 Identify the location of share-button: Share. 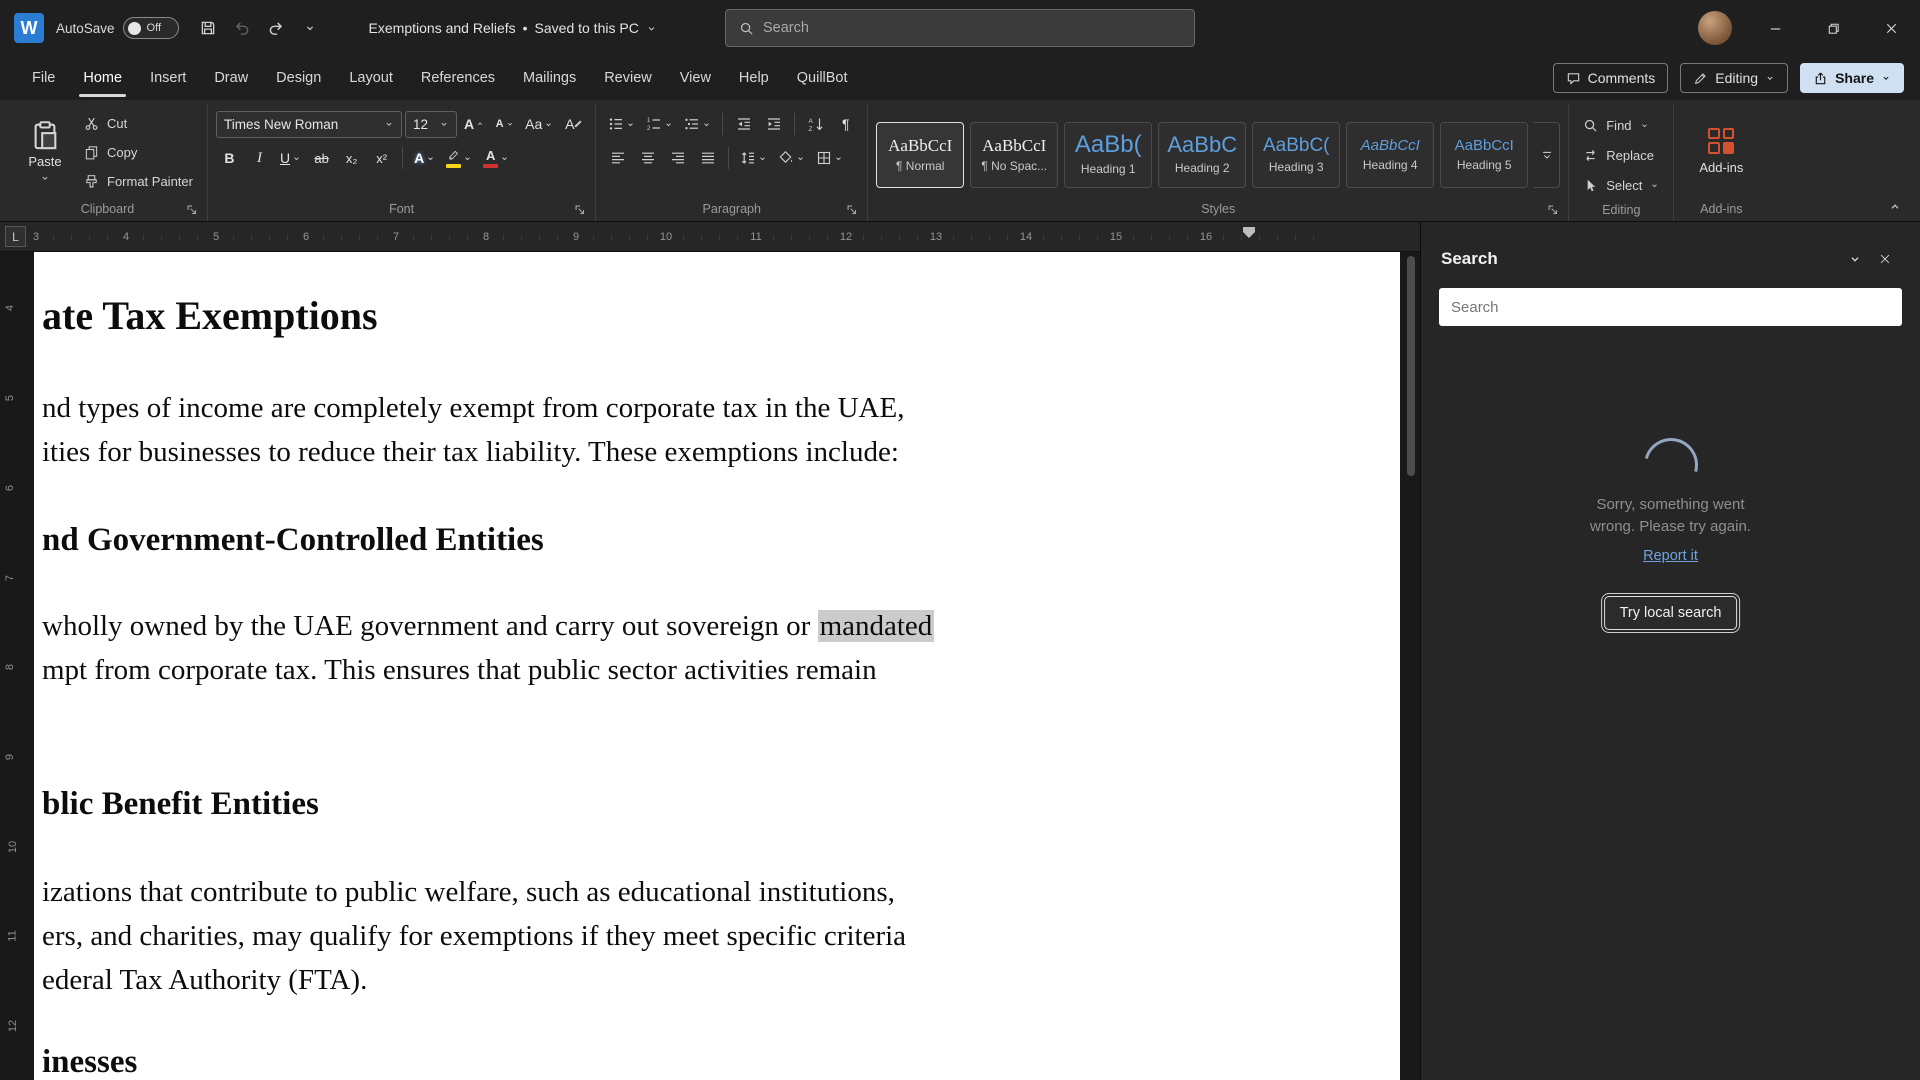
(1852, 78).